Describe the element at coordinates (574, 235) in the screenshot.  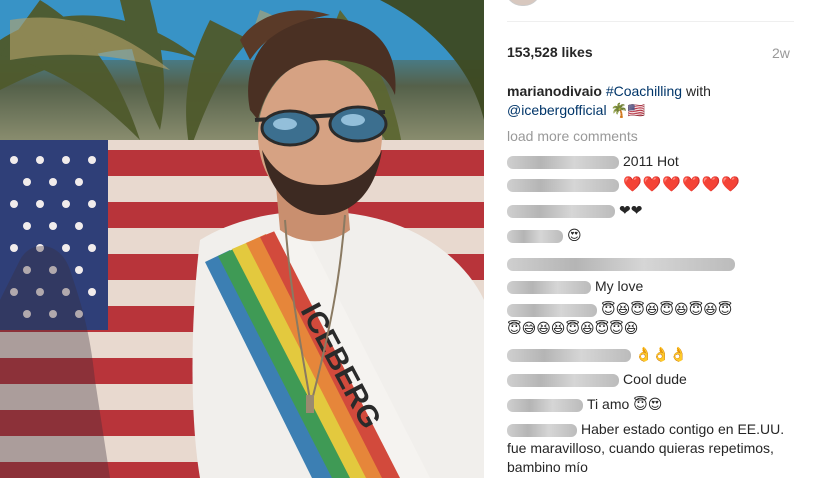
I see `comment-text: 😍` at that location.